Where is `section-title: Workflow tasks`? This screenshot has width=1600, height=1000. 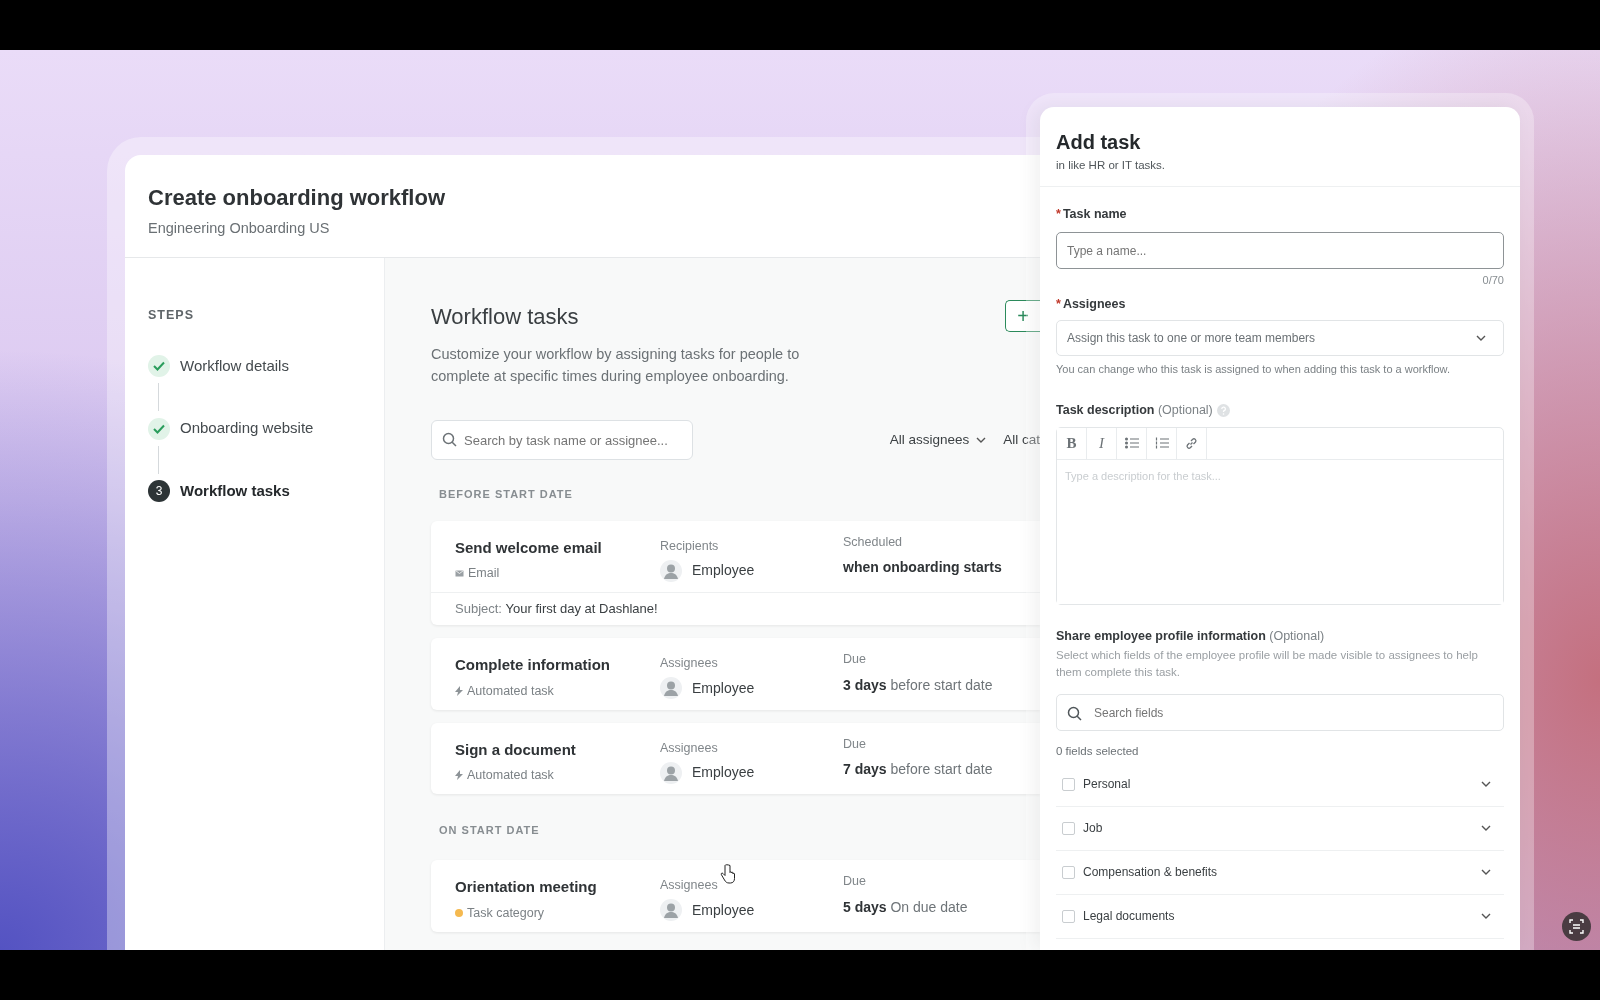
section-title: Workflow tasks is located at coordinates (505, 317).